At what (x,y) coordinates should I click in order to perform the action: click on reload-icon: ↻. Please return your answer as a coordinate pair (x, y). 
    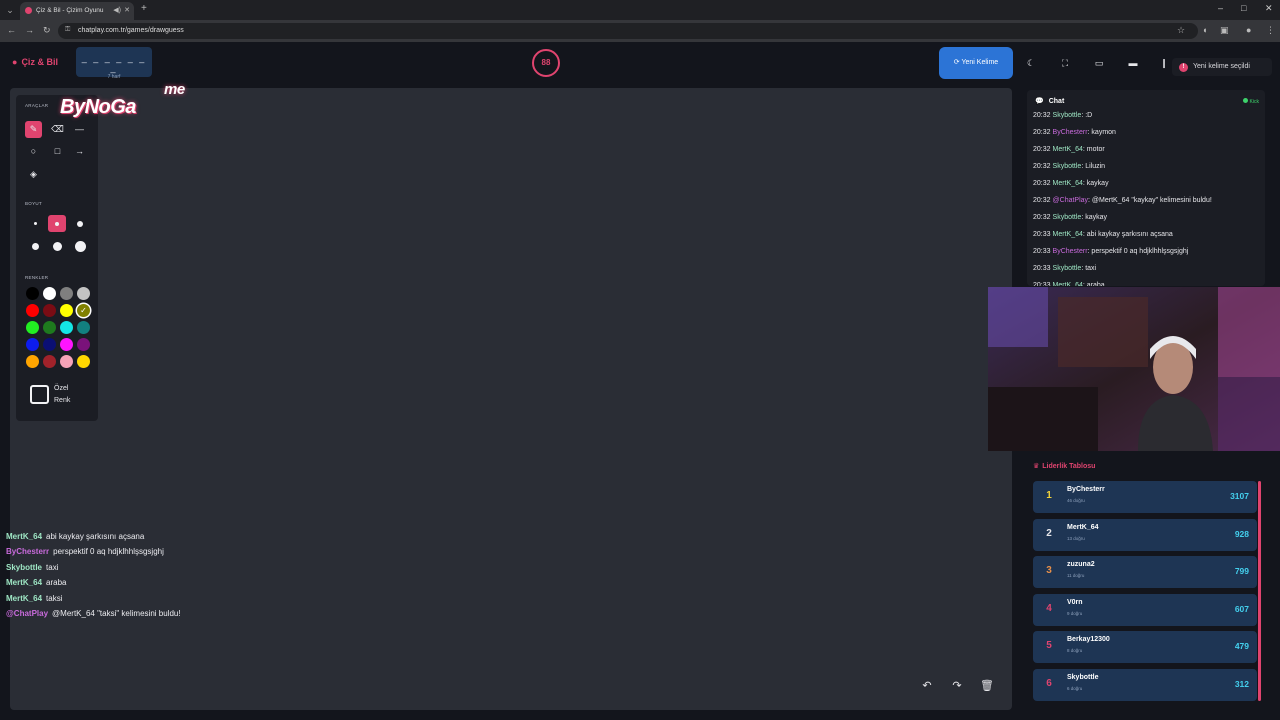
    Looking at the image, I should click on (47, 30).